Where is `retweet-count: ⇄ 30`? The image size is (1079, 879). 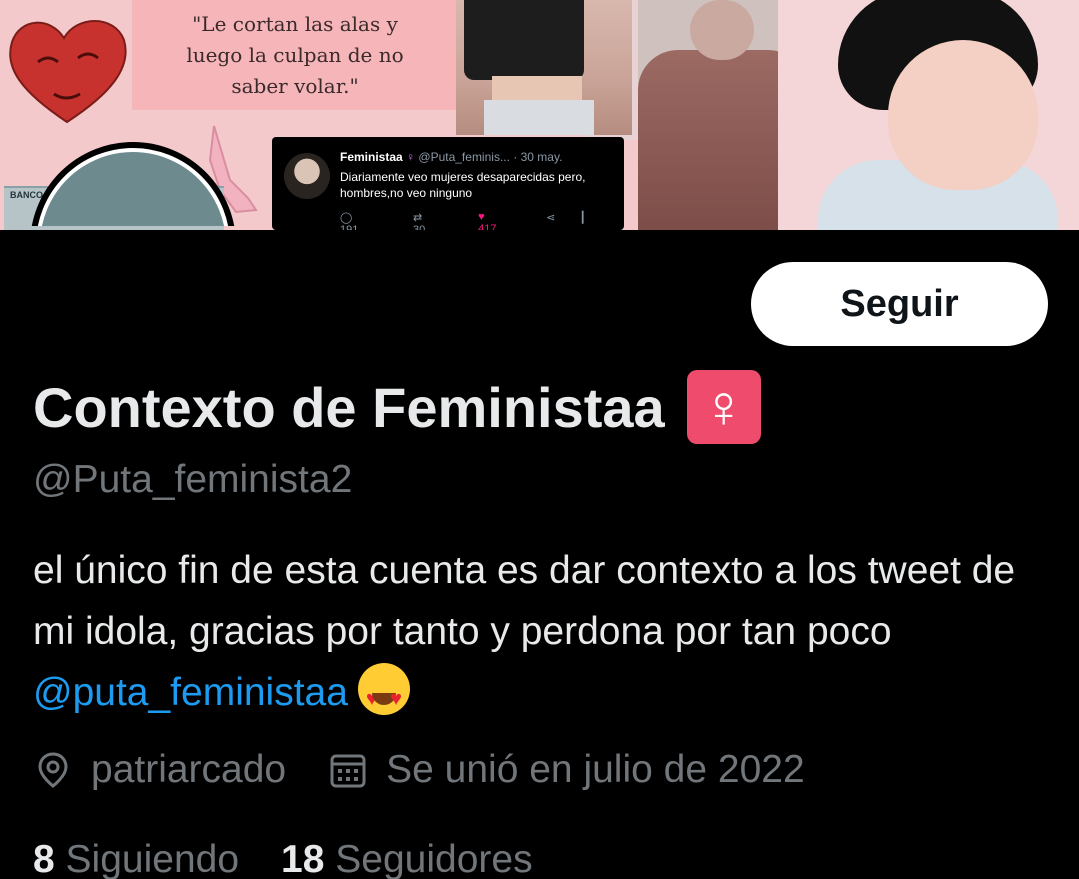
retweet-count: ⇄ 30 is located at coordinates (419, 221).